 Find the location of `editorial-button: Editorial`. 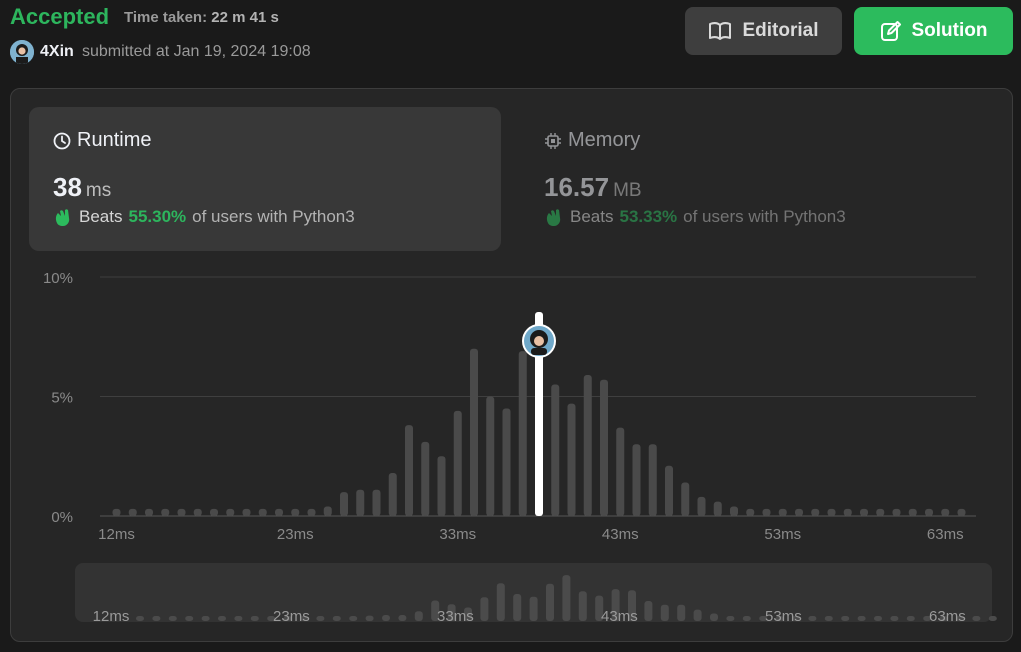

editorial-button: Editorial is located at coordinates (763, 31).